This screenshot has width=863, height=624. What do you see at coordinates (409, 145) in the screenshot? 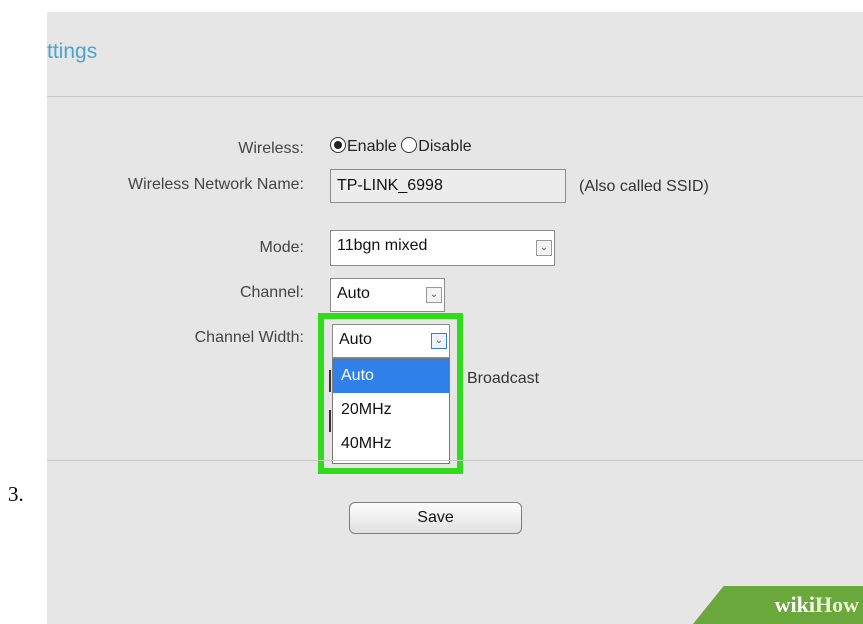
I see `disable-radio` at bounding box center [409, 145].